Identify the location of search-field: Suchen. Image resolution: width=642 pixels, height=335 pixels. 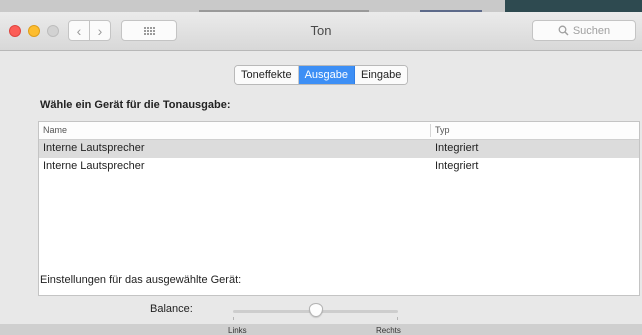
(584, 30).